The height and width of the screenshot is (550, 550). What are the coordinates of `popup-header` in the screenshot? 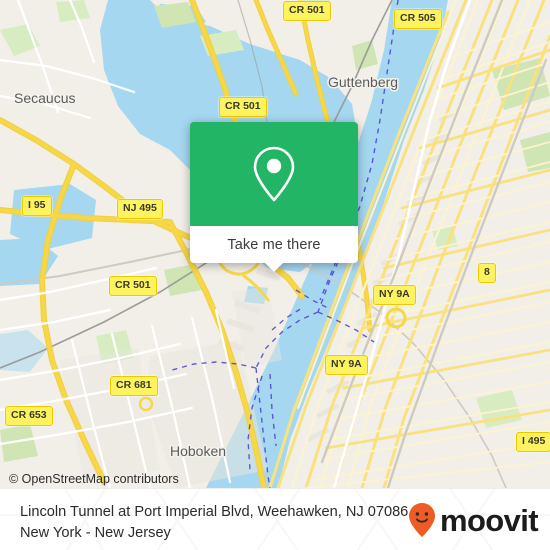 It's located at (274, 174).